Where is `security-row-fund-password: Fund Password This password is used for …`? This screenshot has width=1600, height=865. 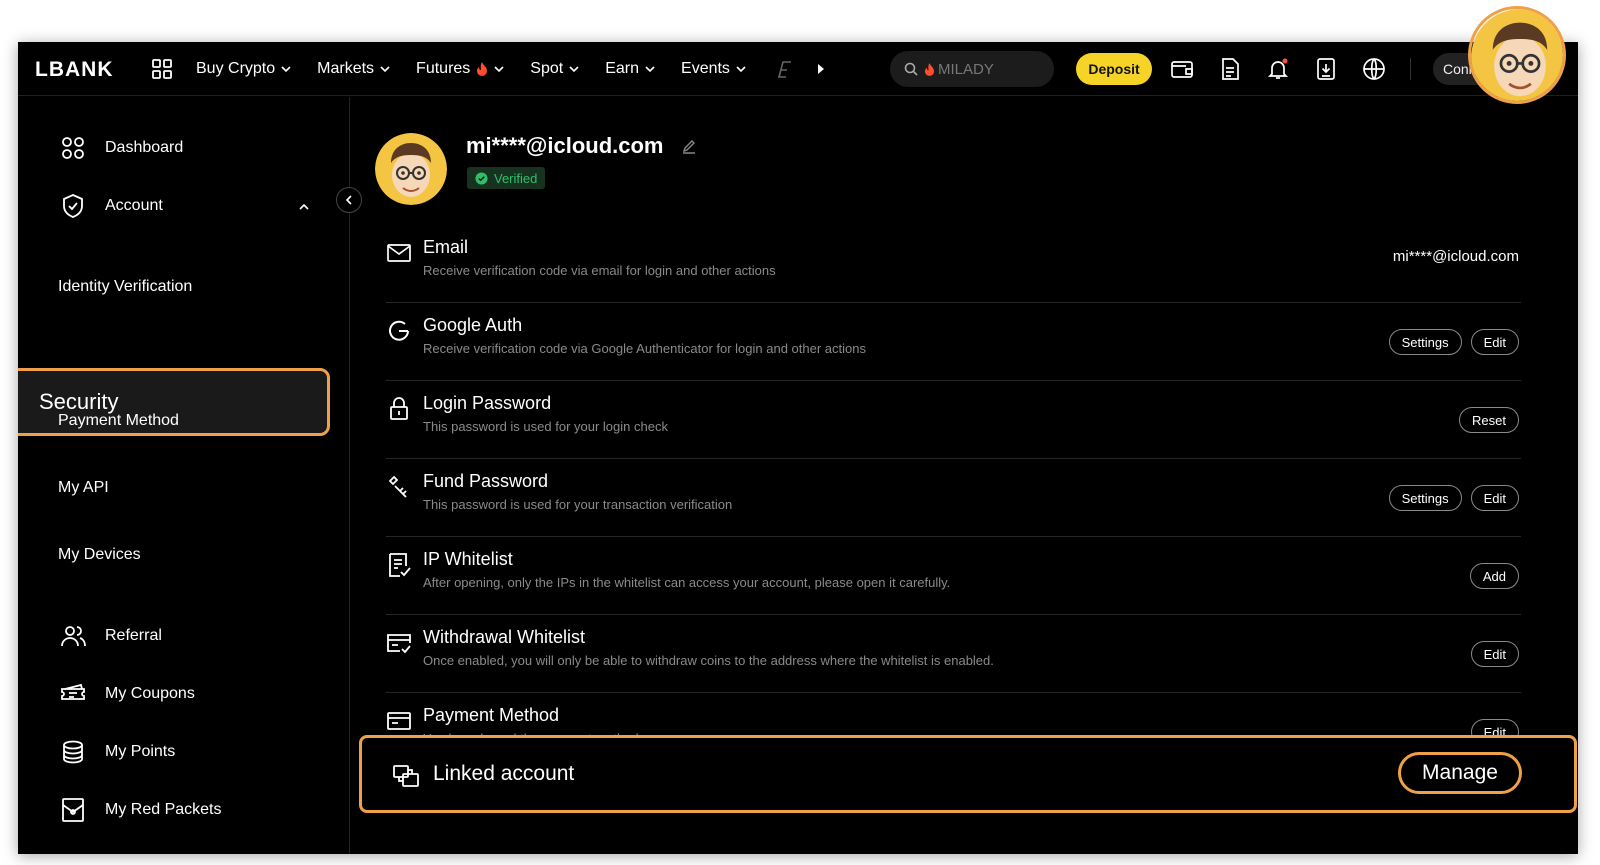 security-row-fund-password: Fund Password This password is used for … is located at coordinates (953, 498).